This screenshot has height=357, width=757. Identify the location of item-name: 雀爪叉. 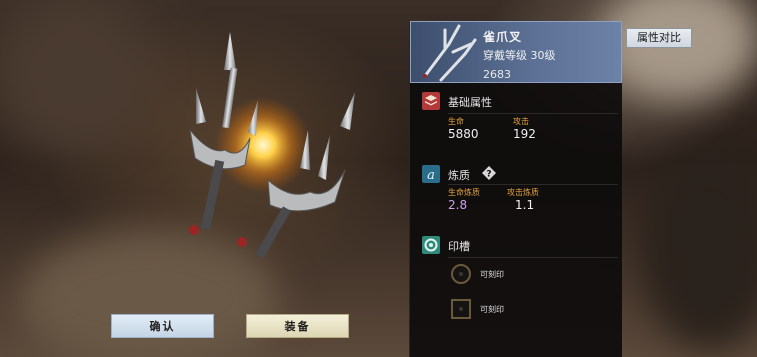
(503, 37).